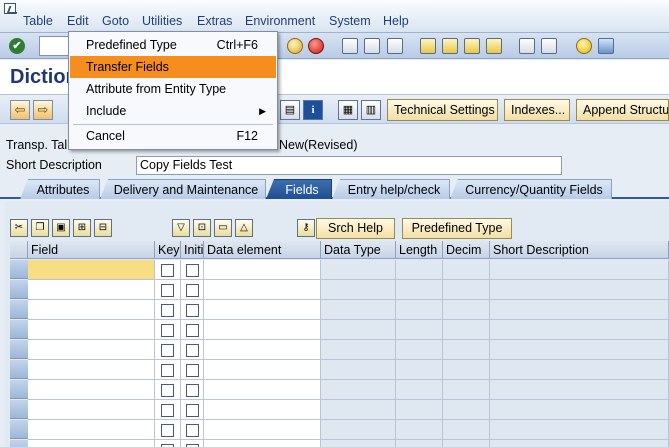 The width and height of the screenshot is (669, 447). I want to click on column-header-data-element: Data element, so click(262, 250).